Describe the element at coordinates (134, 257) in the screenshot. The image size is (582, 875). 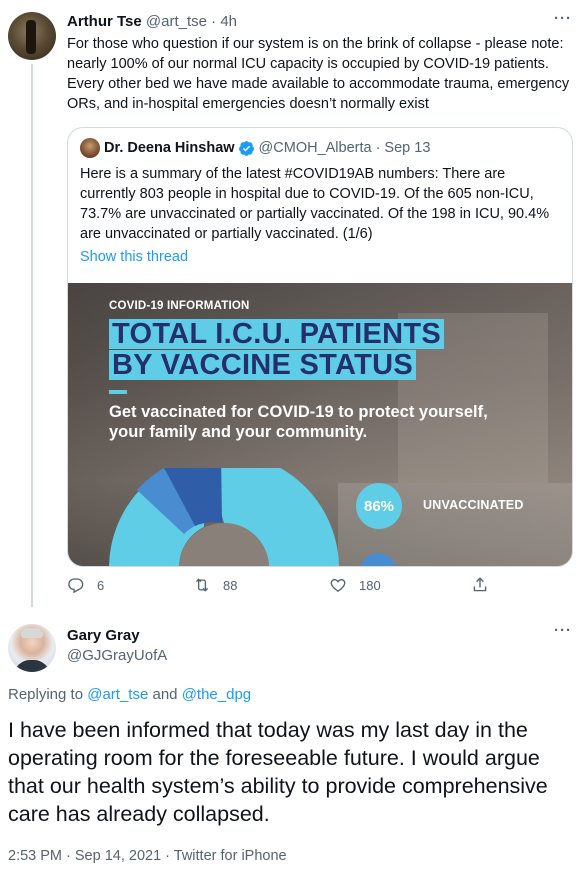
I see `show-thread-link: Show this thread` at that location.